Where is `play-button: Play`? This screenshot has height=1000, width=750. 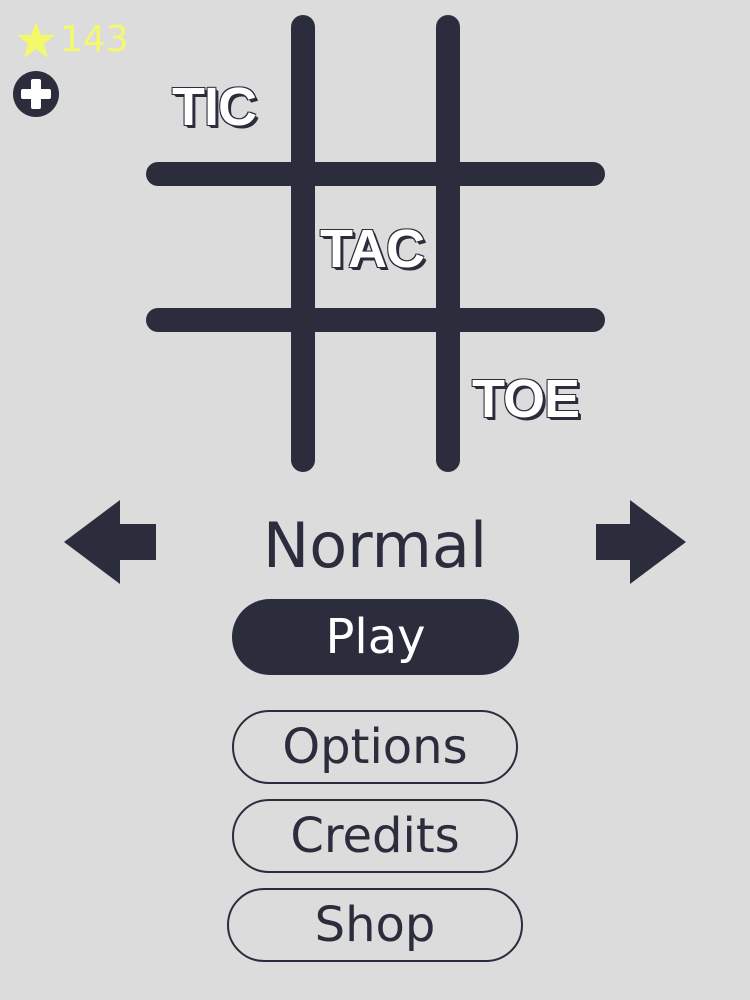 play-button: Play is located at coordinates (375, 637).